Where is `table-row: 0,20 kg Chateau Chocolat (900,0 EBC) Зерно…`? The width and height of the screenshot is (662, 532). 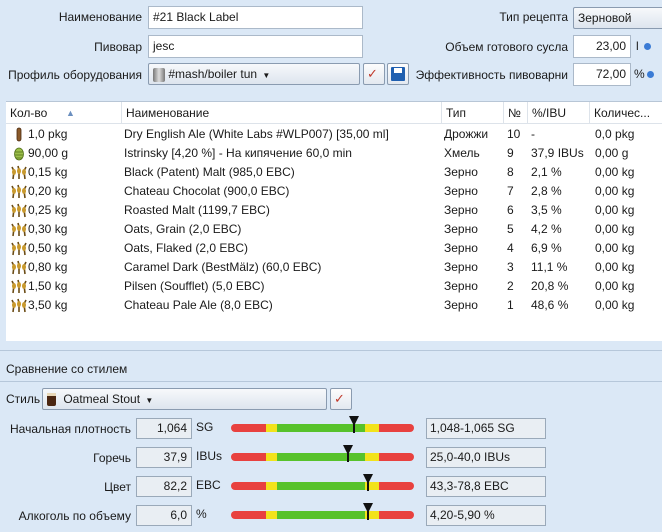
table-row: 0,20 kg Chateau Chocolat (900,0 EBC) Зерно… is located at coordinates (334, 191).